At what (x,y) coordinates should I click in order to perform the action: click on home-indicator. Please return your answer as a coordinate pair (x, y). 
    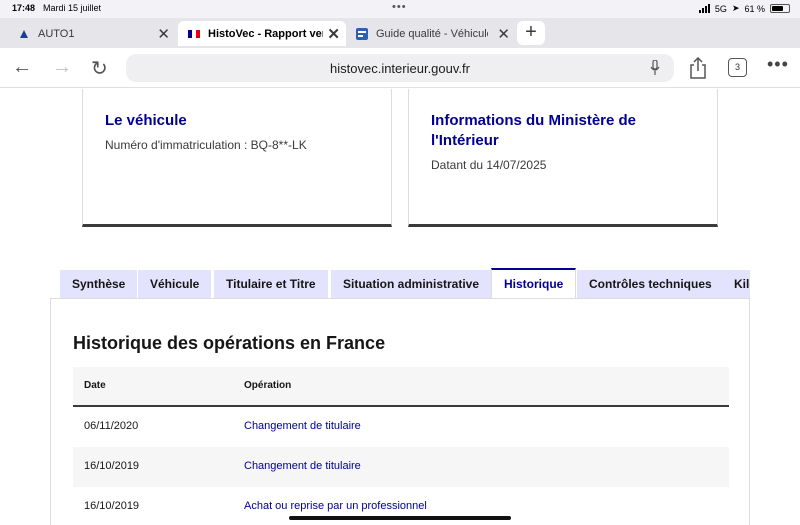
    Looking at the image, I should click on (400, 518).